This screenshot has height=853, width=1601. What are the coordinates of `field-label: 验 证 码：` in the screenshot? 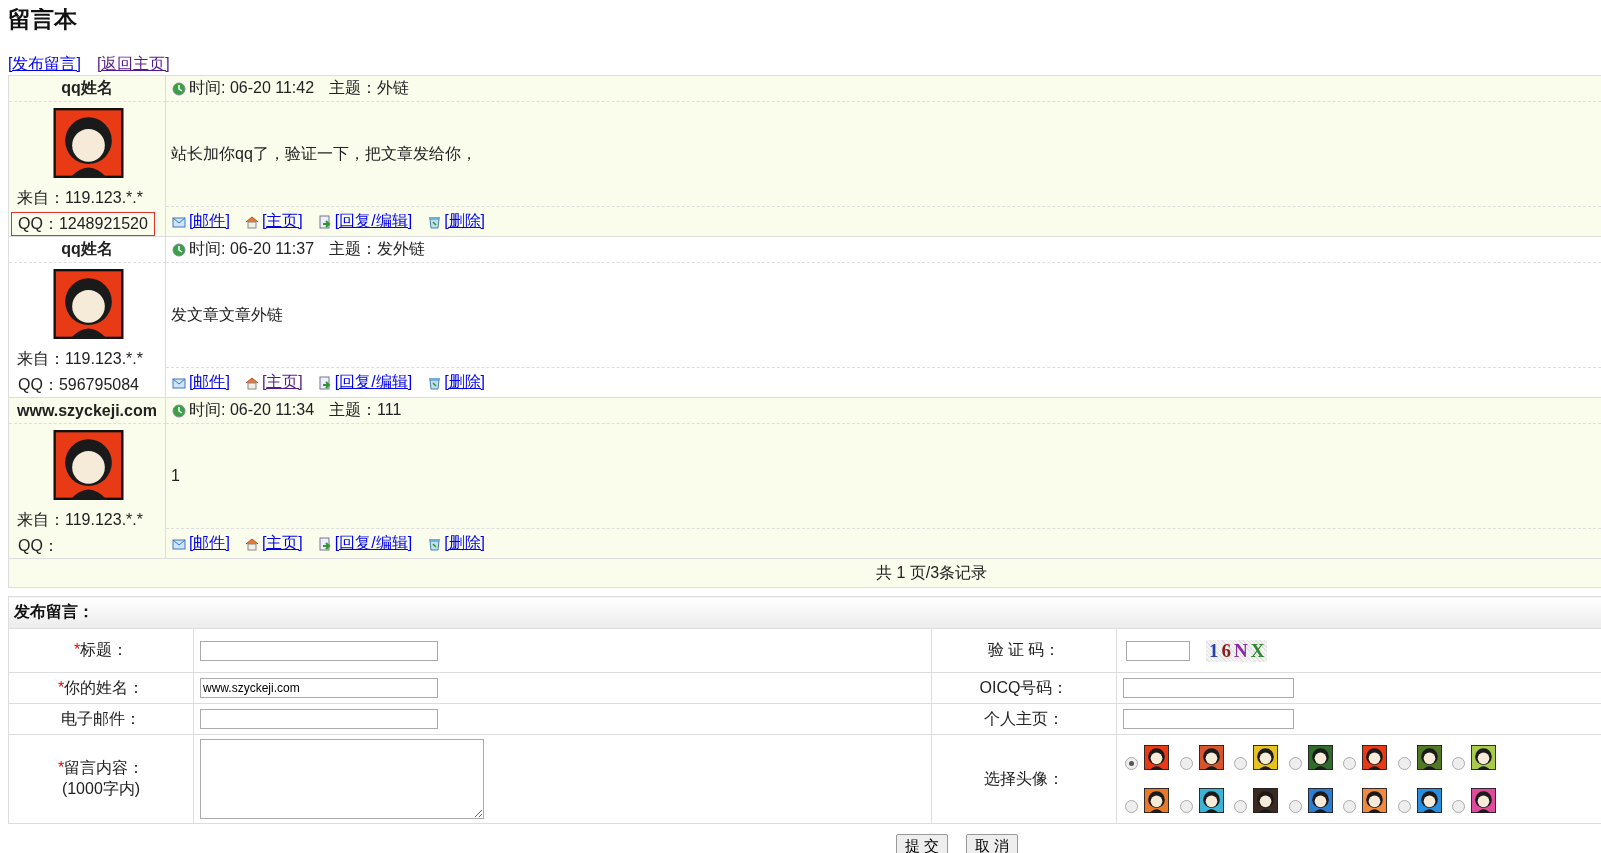 It's located at (1024, 650).